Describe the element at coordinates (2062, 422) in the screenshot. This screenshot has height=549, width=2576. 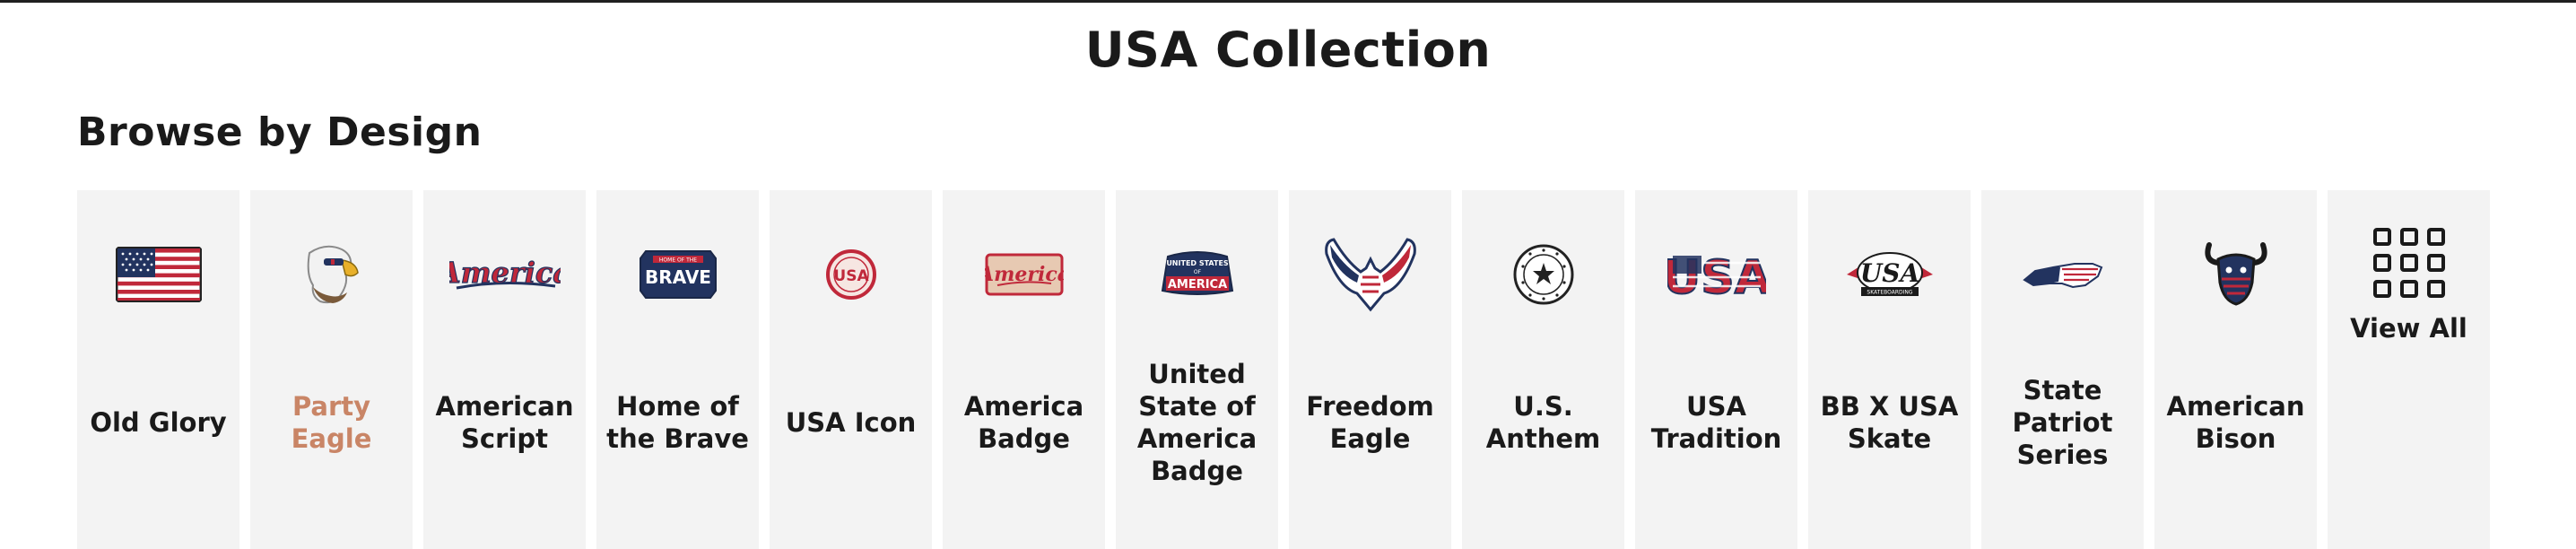
I see `design-label: State Patriot Series` at that location.